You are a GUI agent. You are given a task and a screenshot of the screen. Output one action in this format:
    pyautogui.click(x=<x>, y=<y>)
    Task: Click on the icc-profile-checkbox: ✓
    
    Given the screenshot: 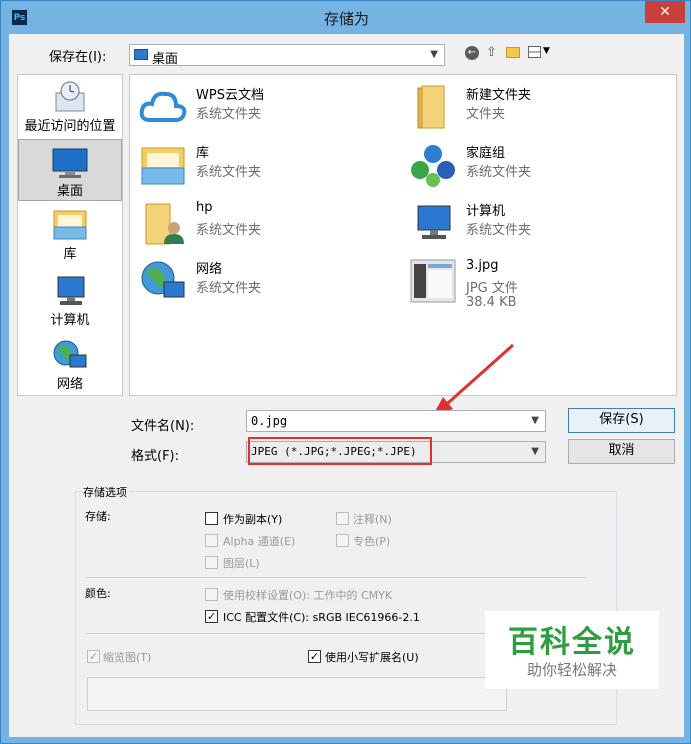 What is the action you would take?
    pyautogui.click(x=211, y=616)
    